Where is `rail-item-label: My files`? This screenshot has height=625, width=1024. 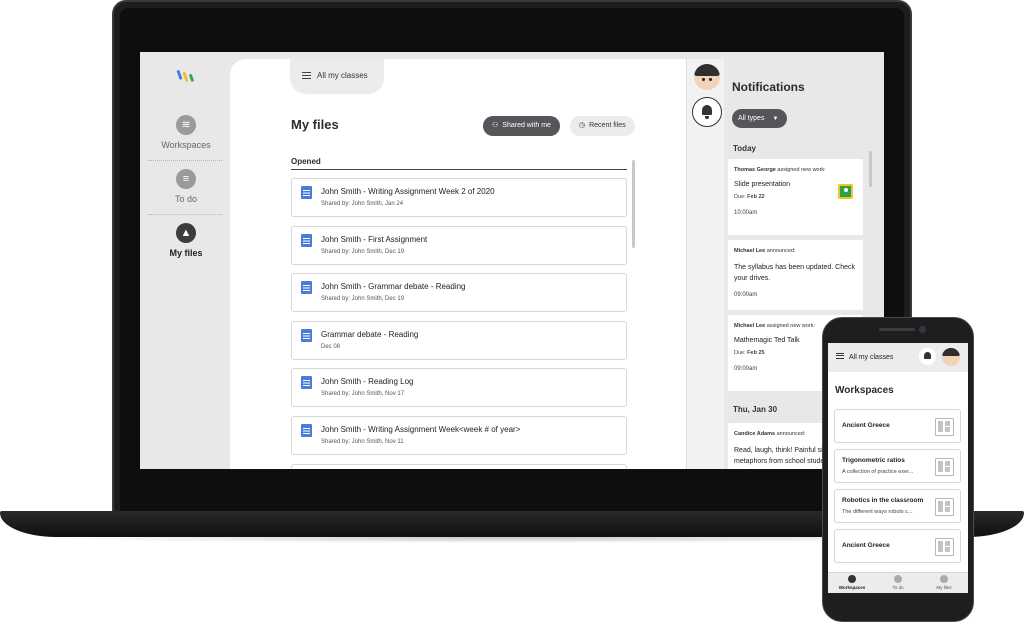
rail-item-label: My files is located at coordinates (186, 253).